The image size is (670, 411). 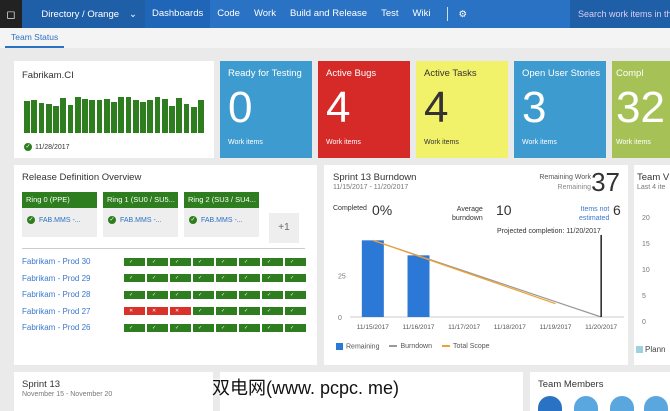 I want to click on build-widget: Fabrikam.CI ✓ 11/28/2017, so click(x=114, y=109).